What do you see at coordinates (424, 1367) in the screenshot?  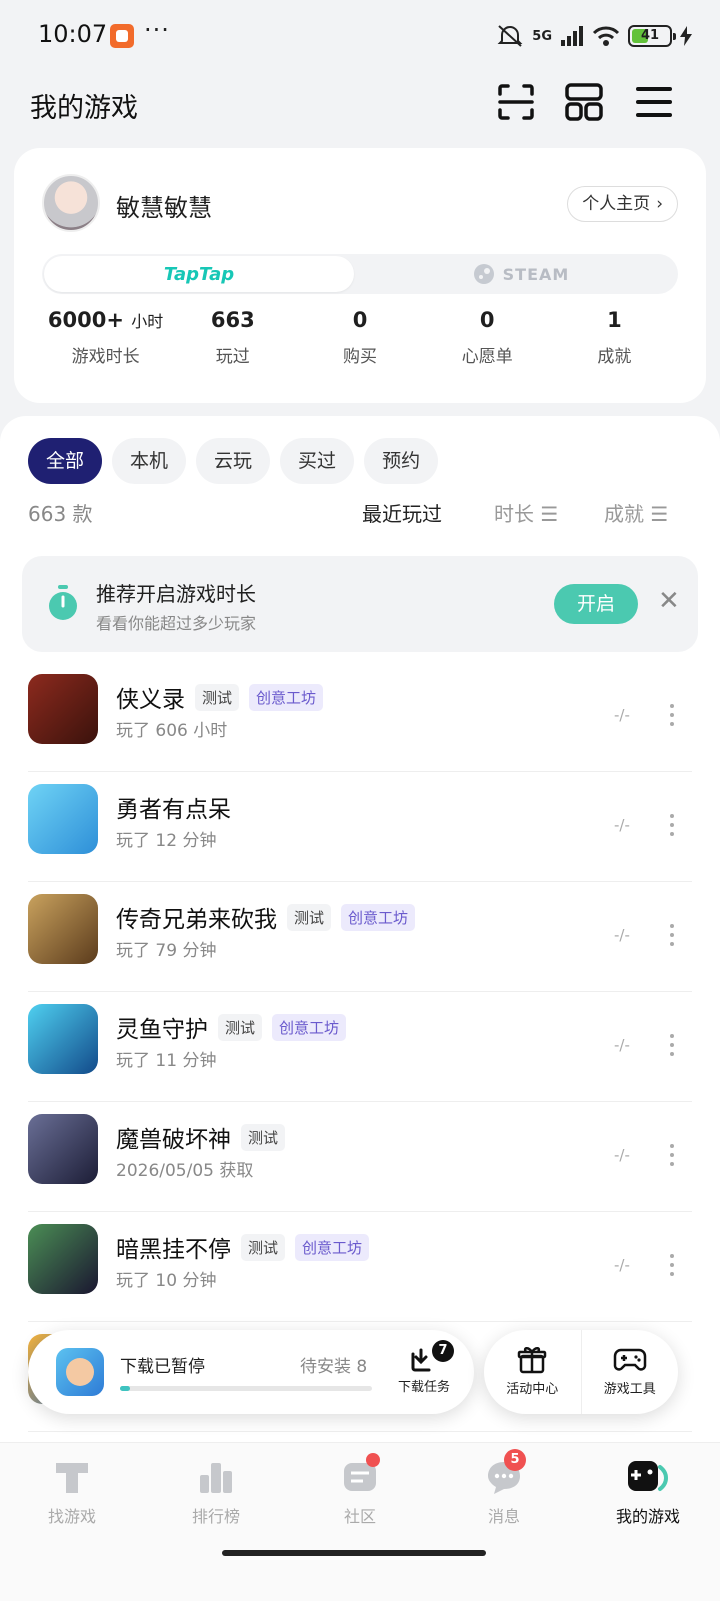 I see `download-task-button: 下载任务 7` at bounding box center [424, 1367].